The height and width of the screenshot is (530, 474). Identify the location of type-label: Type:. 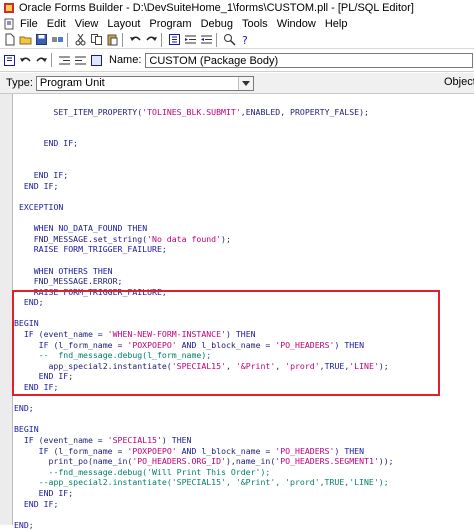
(19, 83).